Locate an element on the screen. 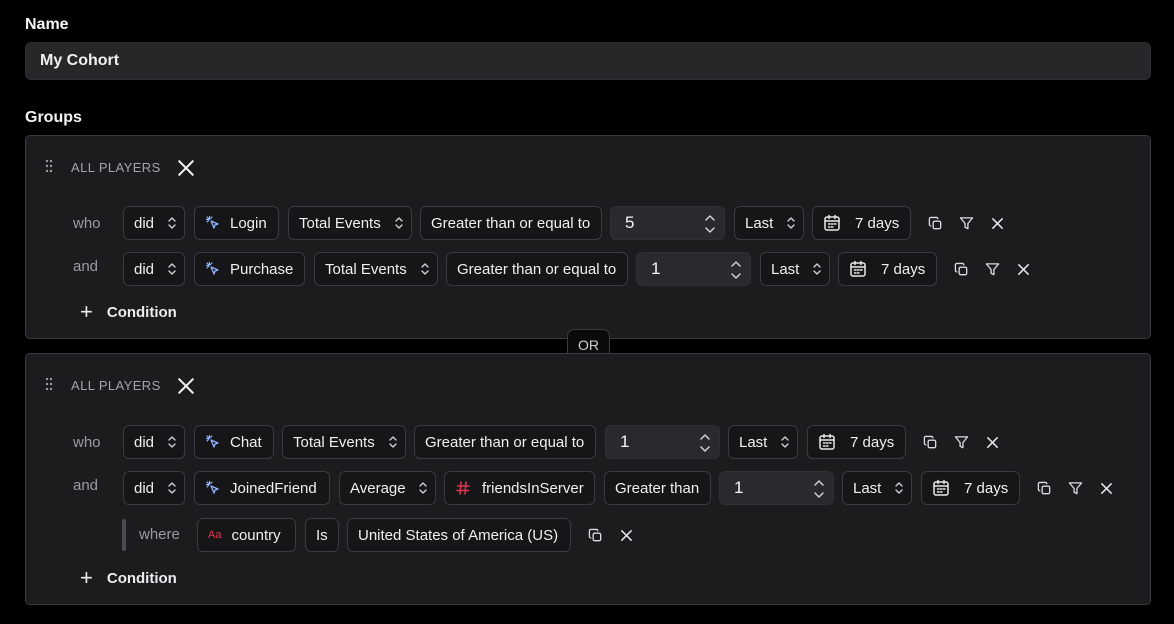 The width and height of the screenshot is (1174, 624). cohort-name-input: My Cohort is located at coordinates (588, 61).